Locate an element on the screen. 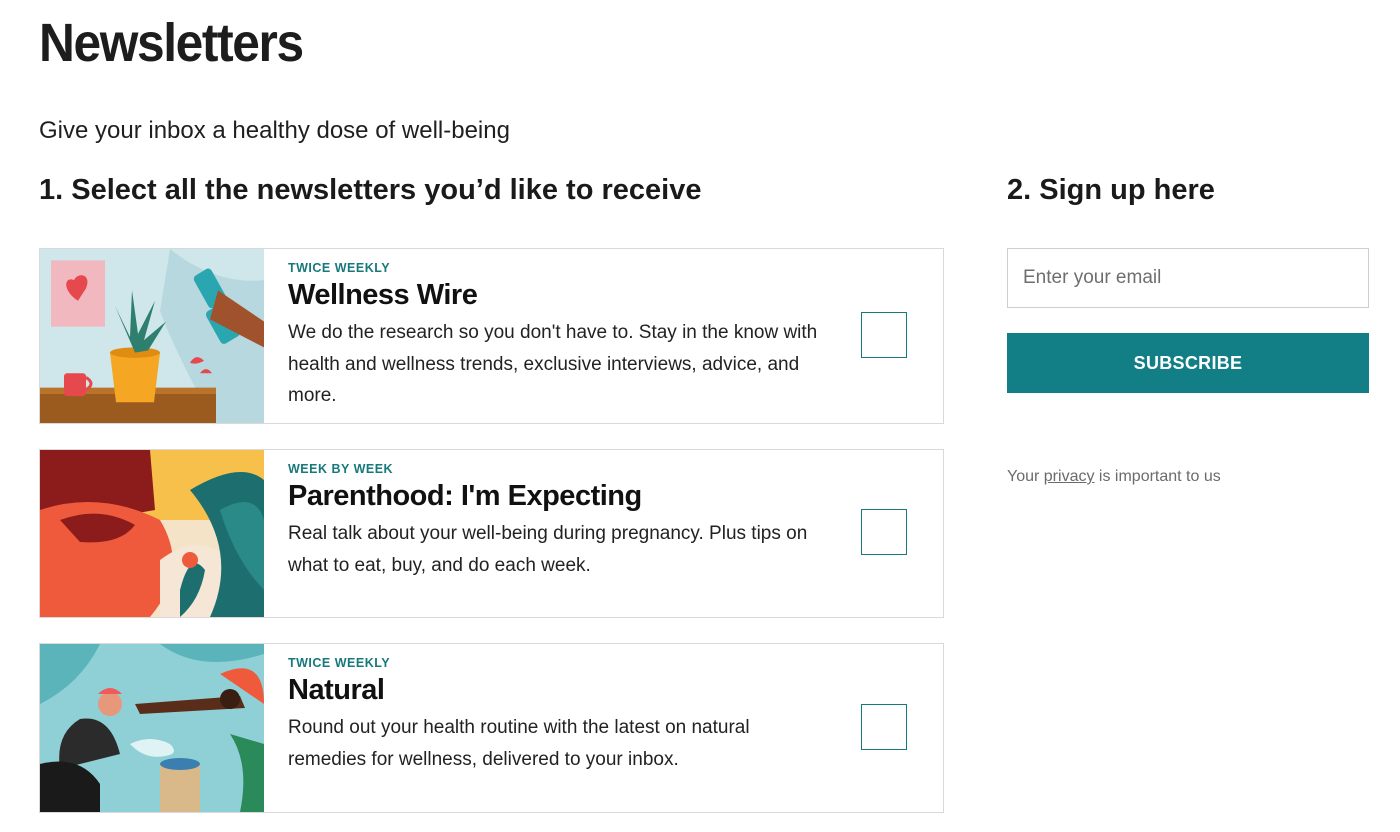  natural-remedies-illustration is located at coordinates (152, 728).